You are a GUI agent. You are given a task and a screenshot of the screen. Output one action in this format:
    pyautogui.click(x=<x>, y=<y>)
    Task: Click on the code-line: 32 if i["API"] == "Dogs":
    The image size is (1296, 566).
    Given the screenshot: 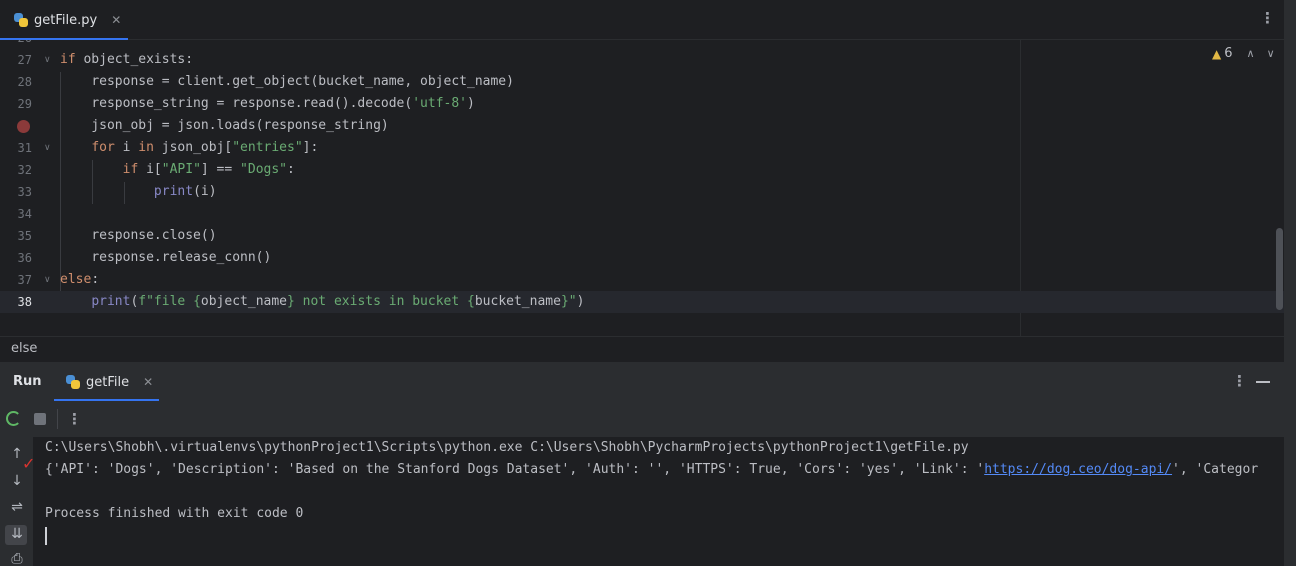 What is the action you would take?
    pyautogui.click(x=642, y=170)
    